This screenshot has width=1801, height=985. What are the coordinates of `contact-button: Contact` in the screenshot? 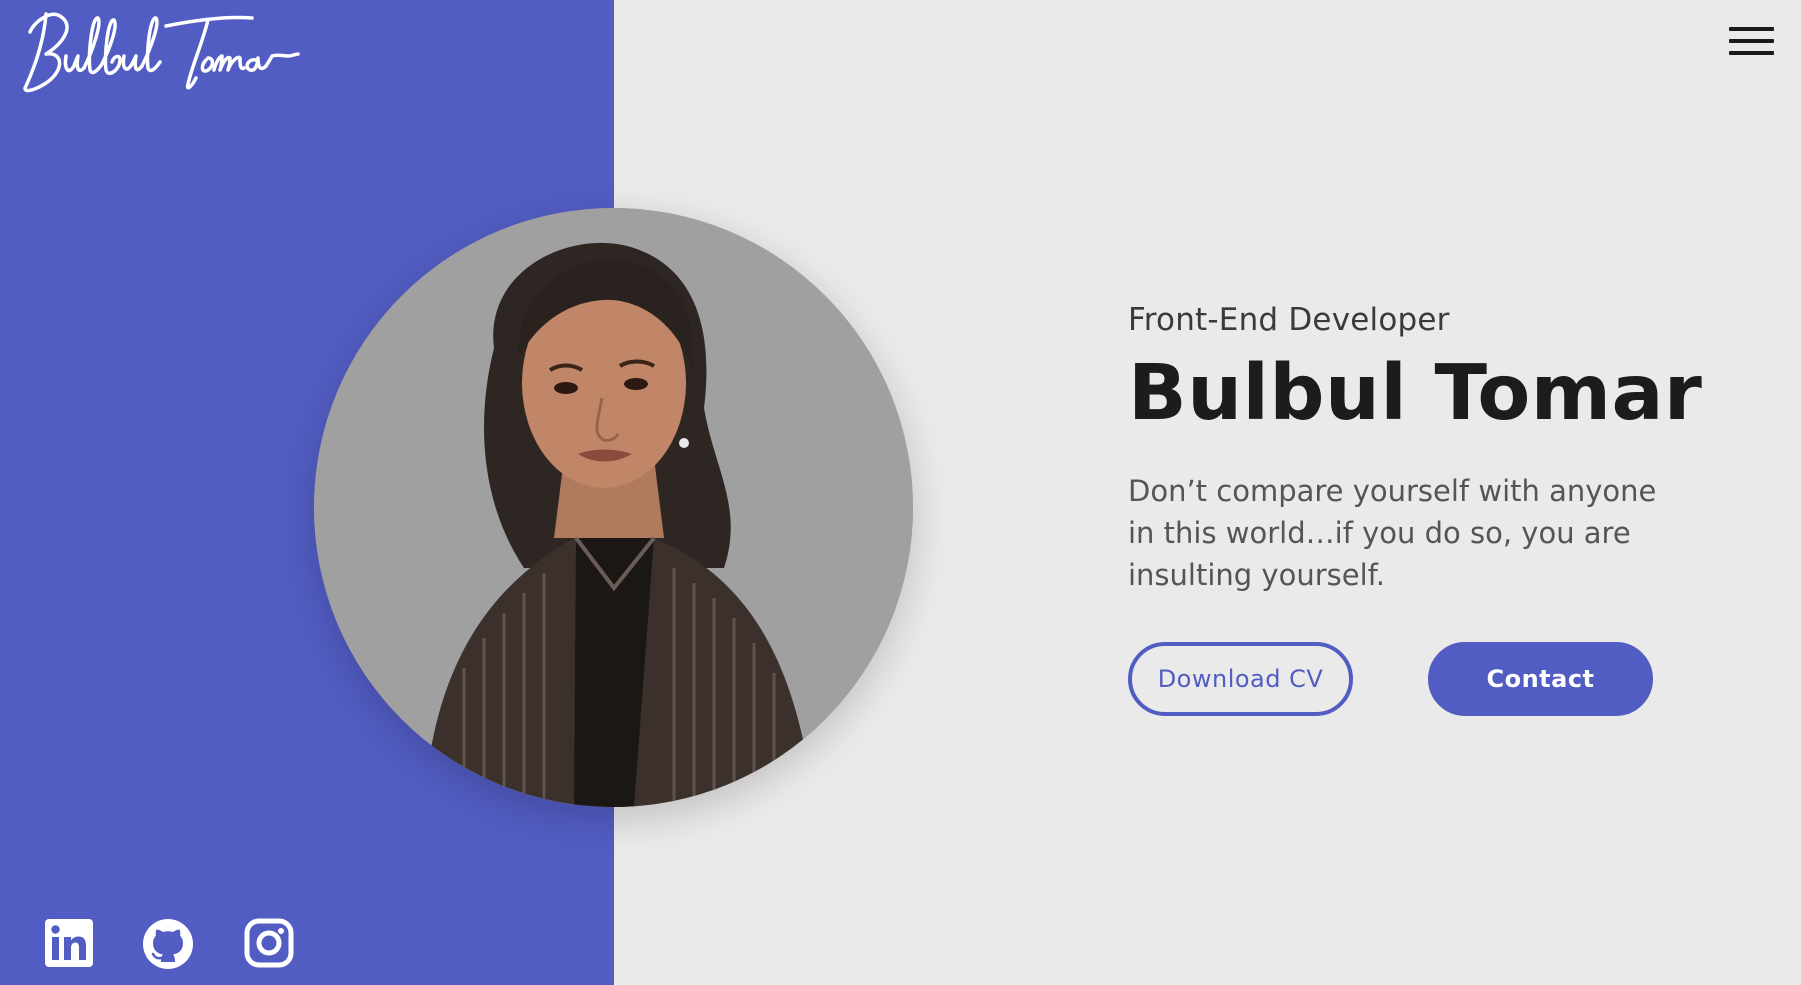 It's located at (1540, 679).